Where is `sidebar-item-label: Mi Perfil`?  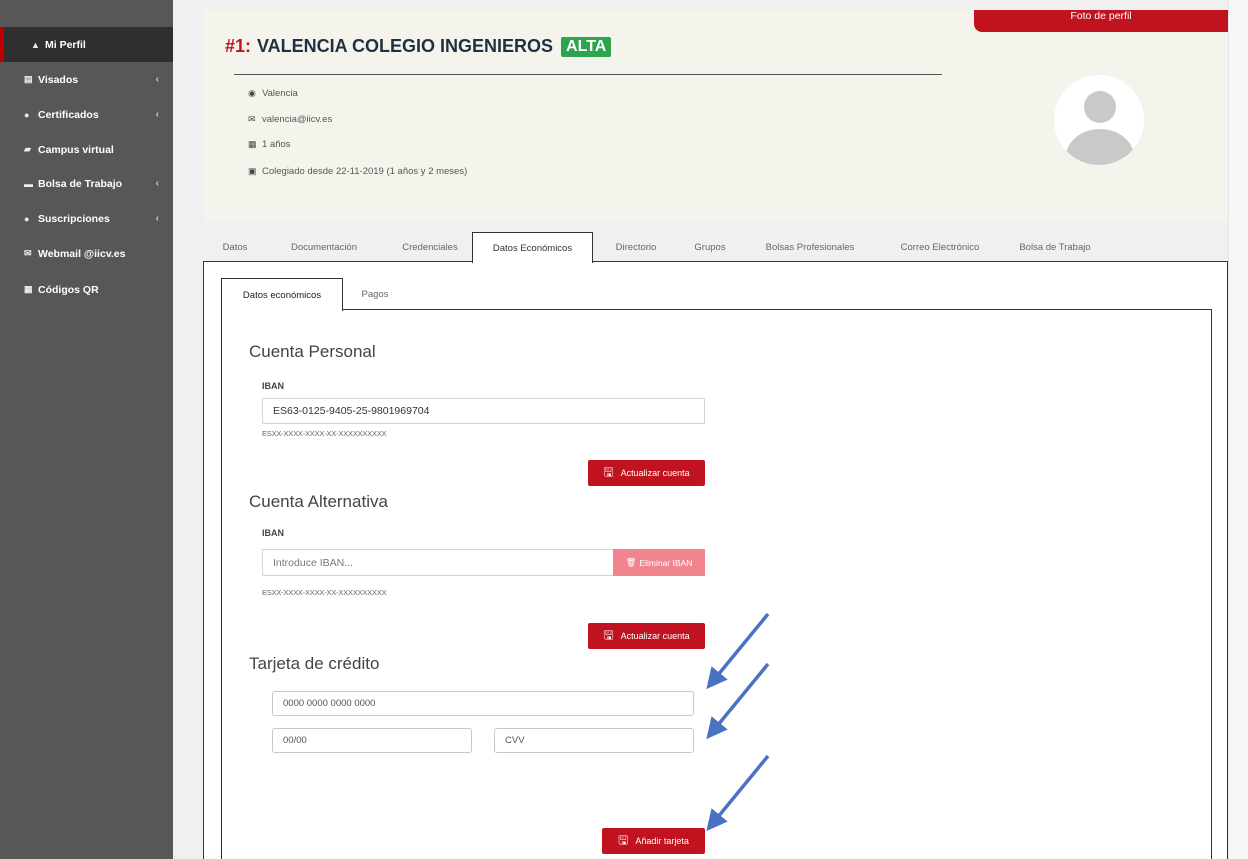
sidebar-item-label: Mi Perfil is located at coordinates (65, 44).